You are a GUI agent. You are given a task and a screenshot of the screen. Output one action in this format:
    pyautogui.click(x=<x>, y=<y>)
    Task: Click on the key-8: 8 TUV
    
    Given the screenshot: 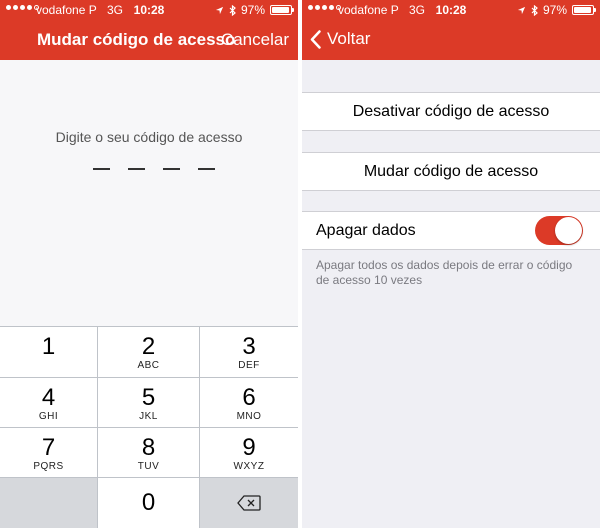 What is the action you would take?
    pyautogui.click(x=148, y=452)
    